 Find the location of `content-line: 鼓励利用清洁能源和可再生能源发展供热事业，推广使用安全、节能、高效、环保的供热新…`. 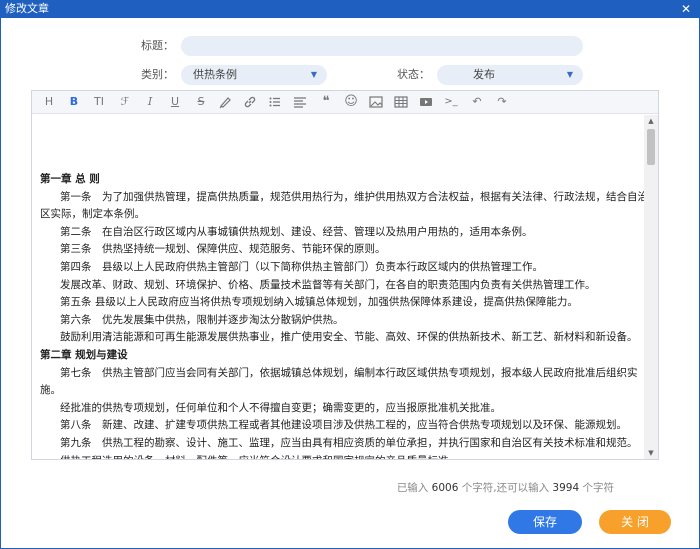

content-line: 鼓励利用清洁能源和可再生能源发展供热事业，推广使用安全、节能、高效、环保的供热新… is located at coordinates (349, 337).